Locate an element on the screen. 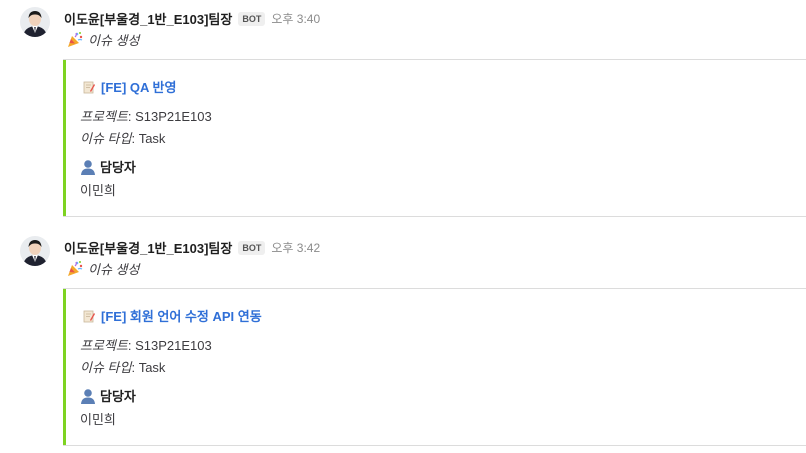 This screenshot has height=453, width=806. issue-title-link: [FE] QA 반영 is located at coordinates (129, 86).